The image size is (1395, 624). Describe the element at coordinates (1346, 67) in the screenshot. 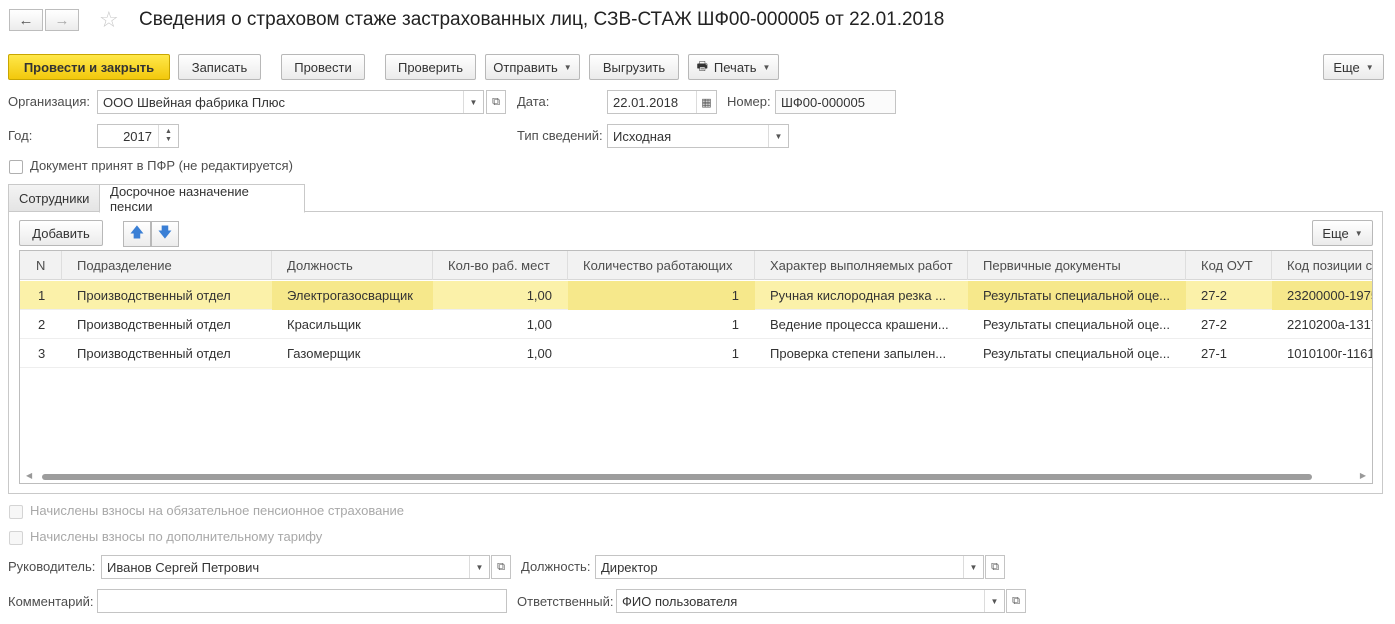

I see `more-label: Еще` at that location.